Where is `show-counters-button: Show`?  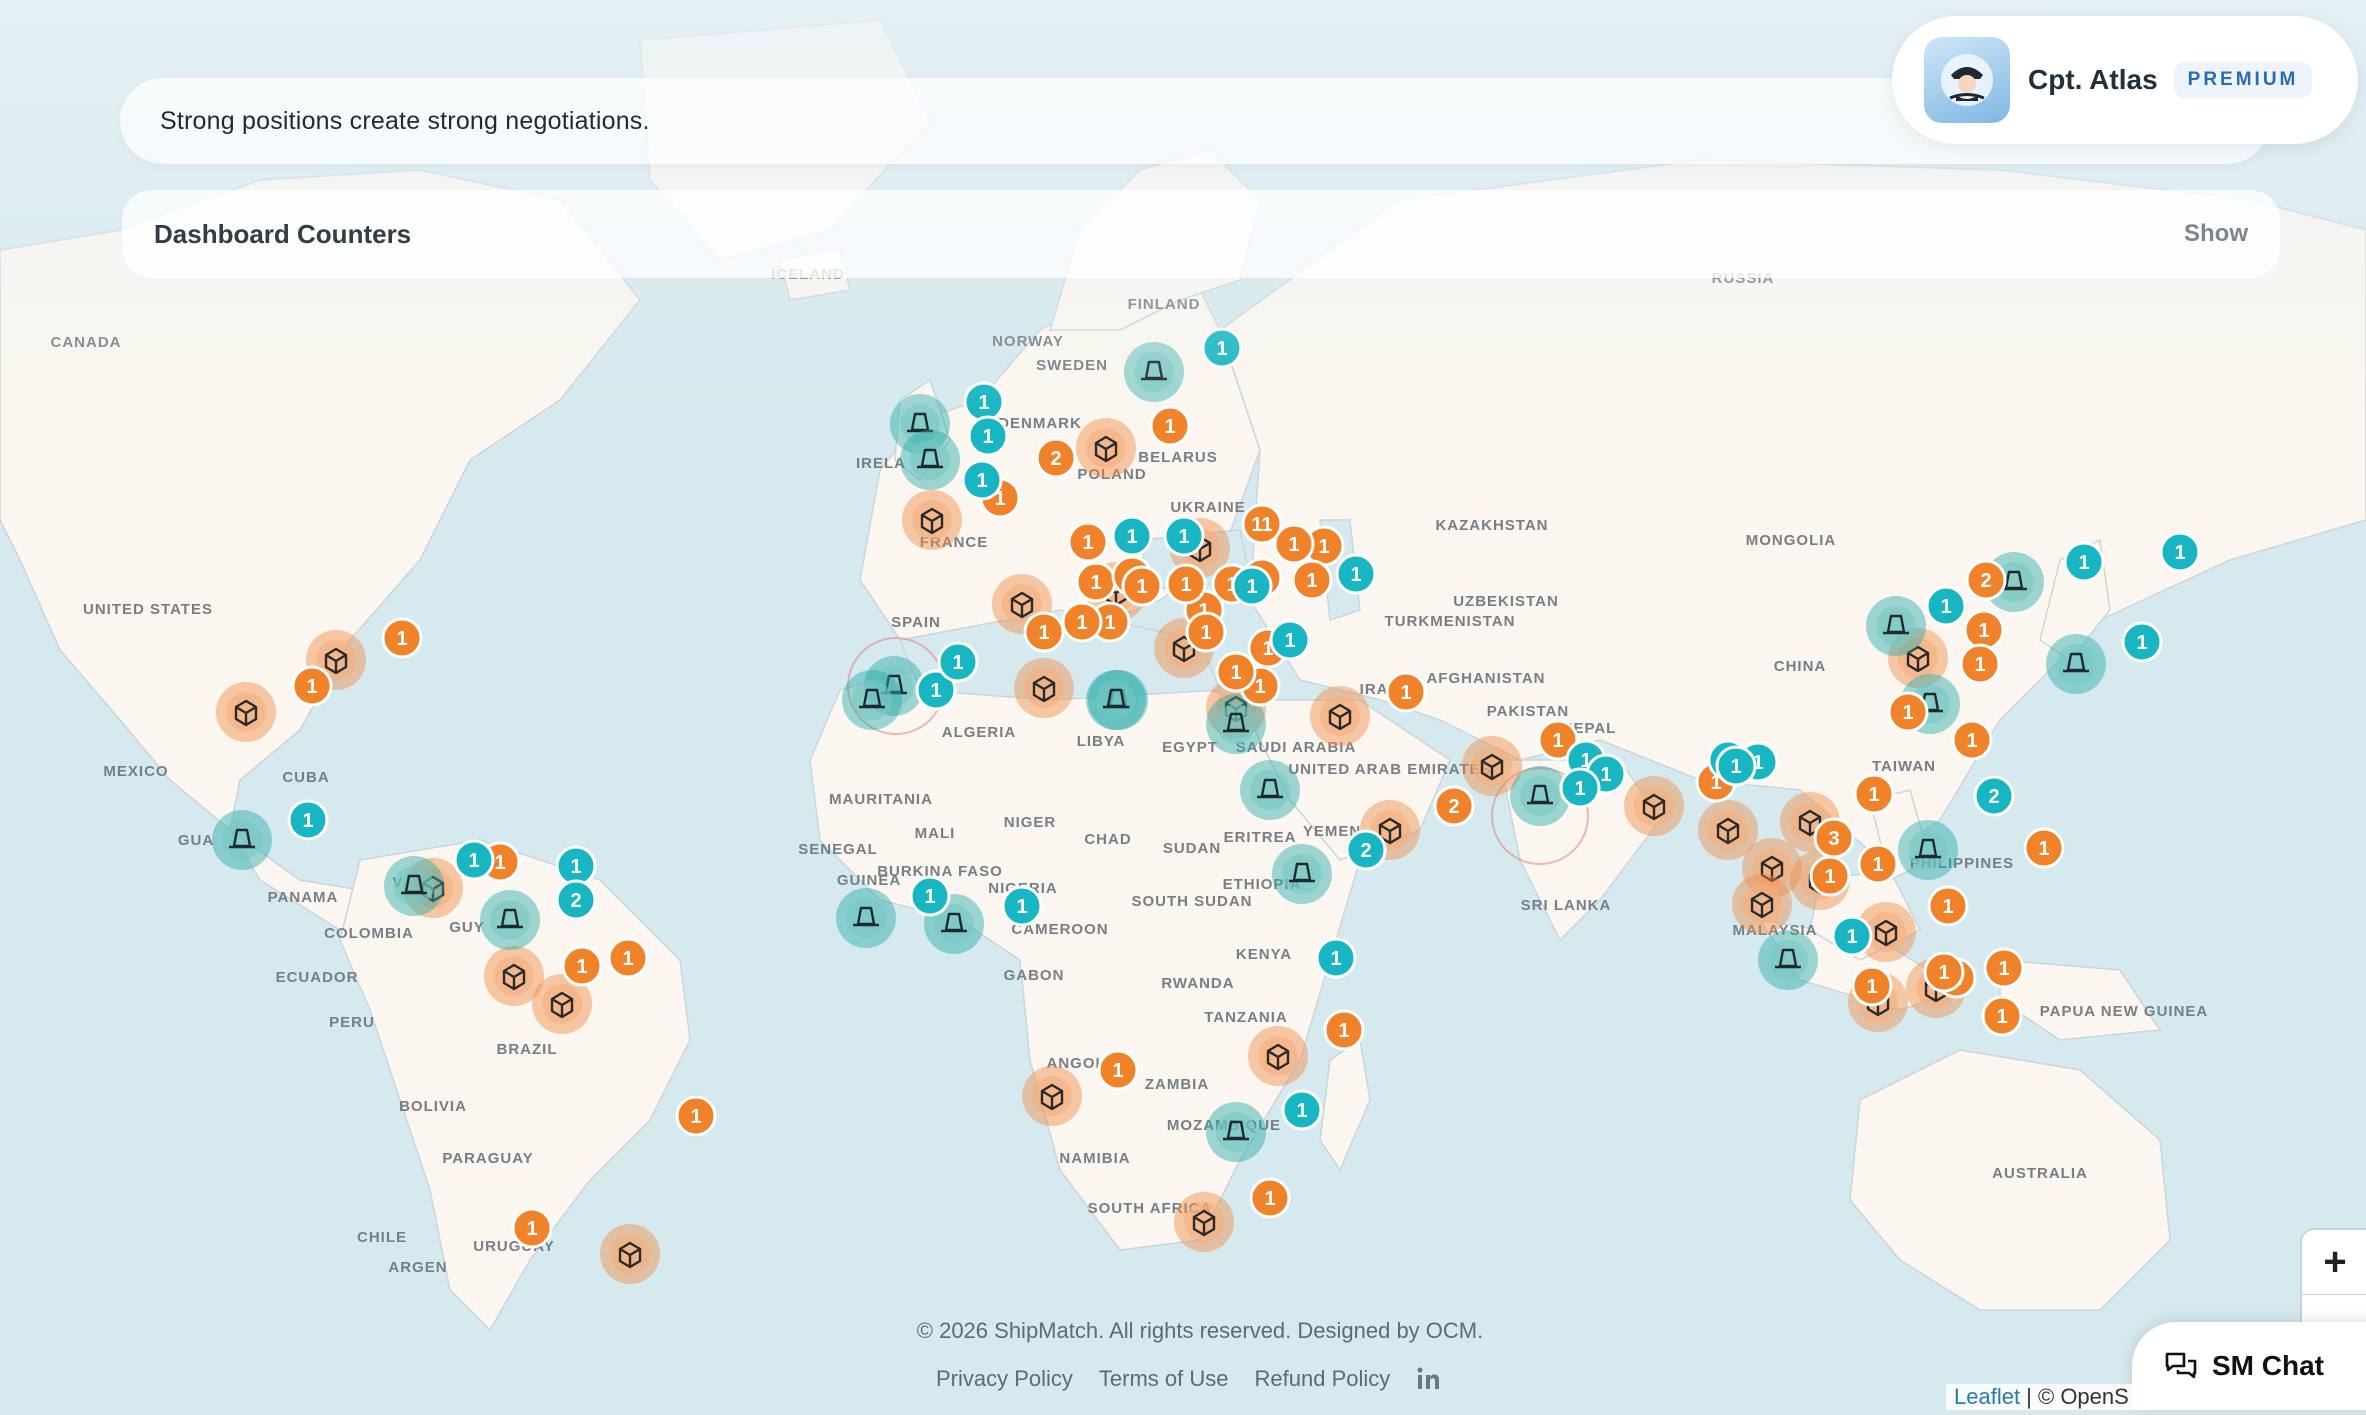
show-counters-button: Show is located at coordinates (2216, 234).